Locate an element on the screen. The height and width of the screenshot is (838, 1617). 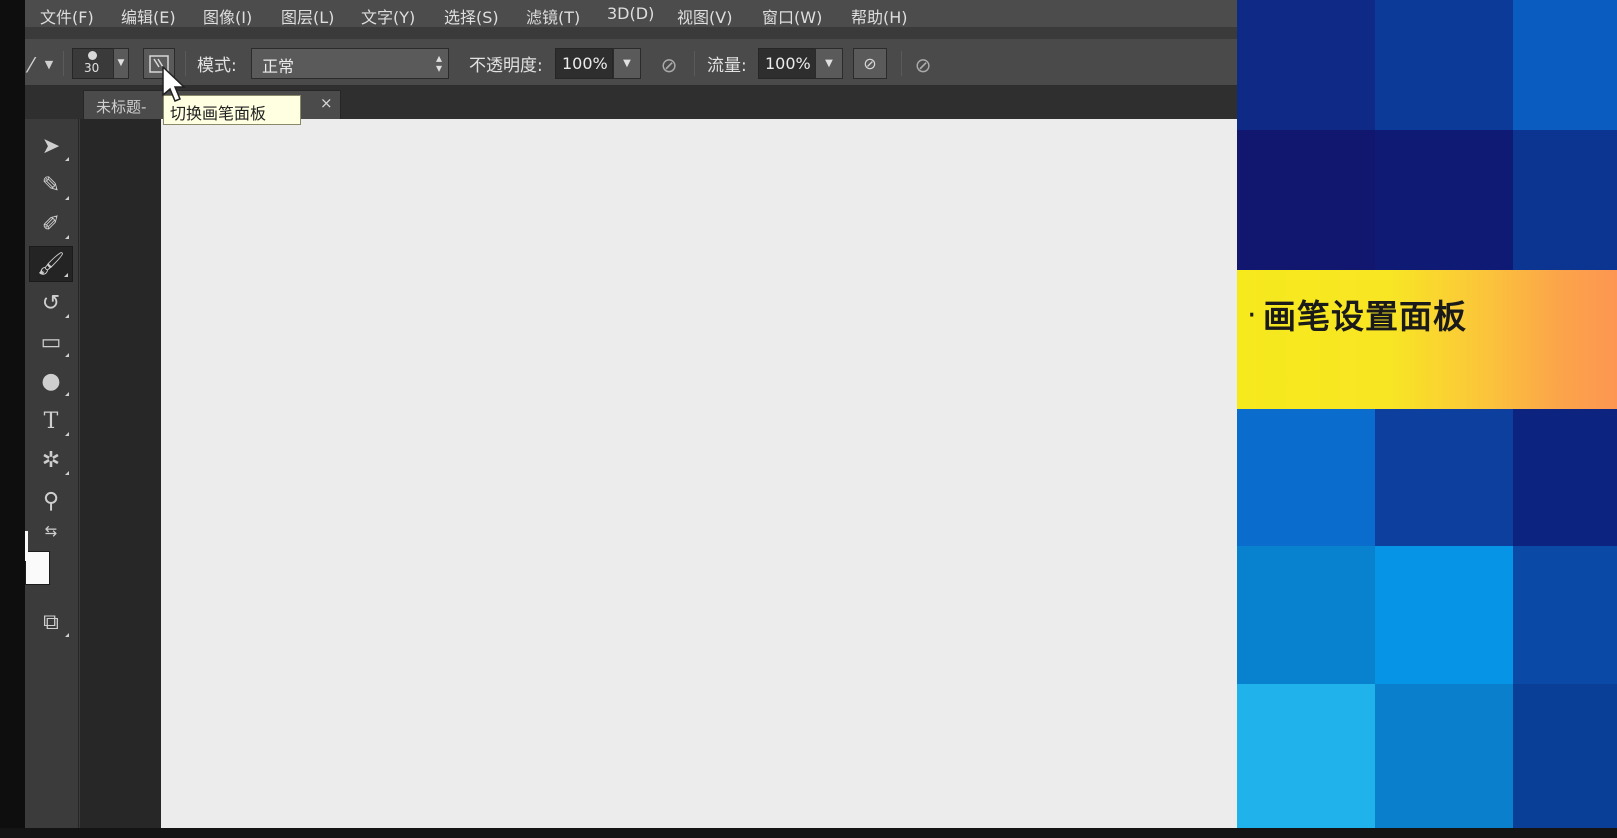
bottom-edge is located at coordinates (808, 833).